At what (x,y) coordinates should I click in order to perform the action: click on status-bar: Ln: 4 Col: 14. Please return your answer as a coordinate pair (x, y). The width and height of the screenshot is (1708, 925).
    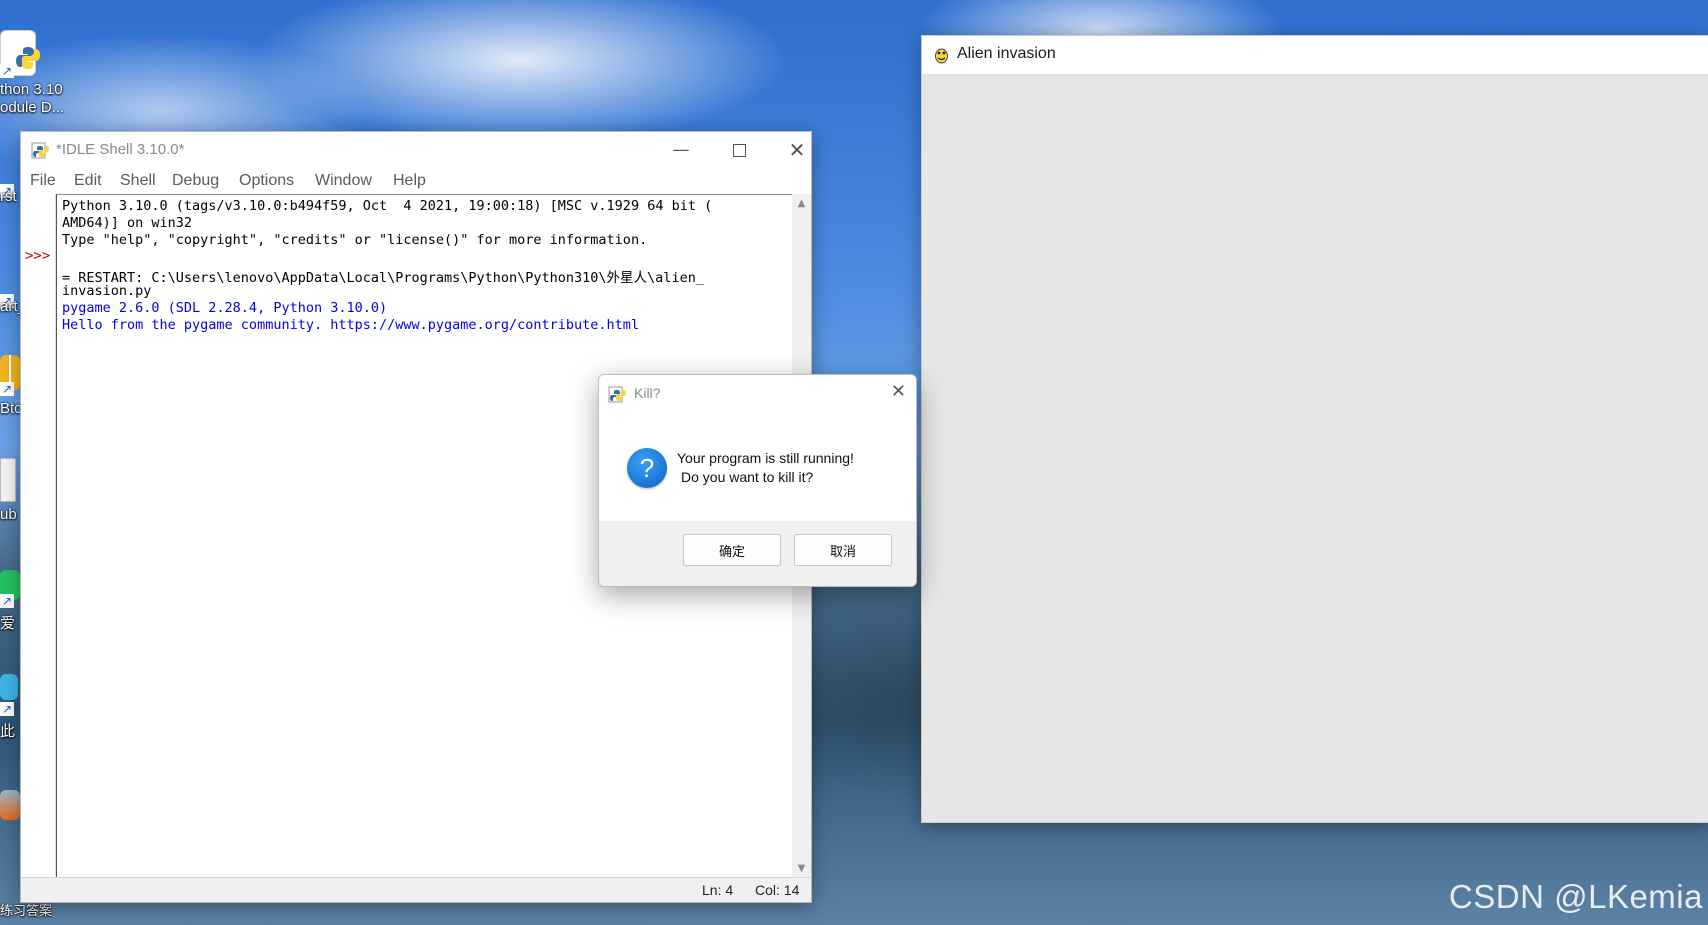
    Looking at the image, I should click on (416, 889).